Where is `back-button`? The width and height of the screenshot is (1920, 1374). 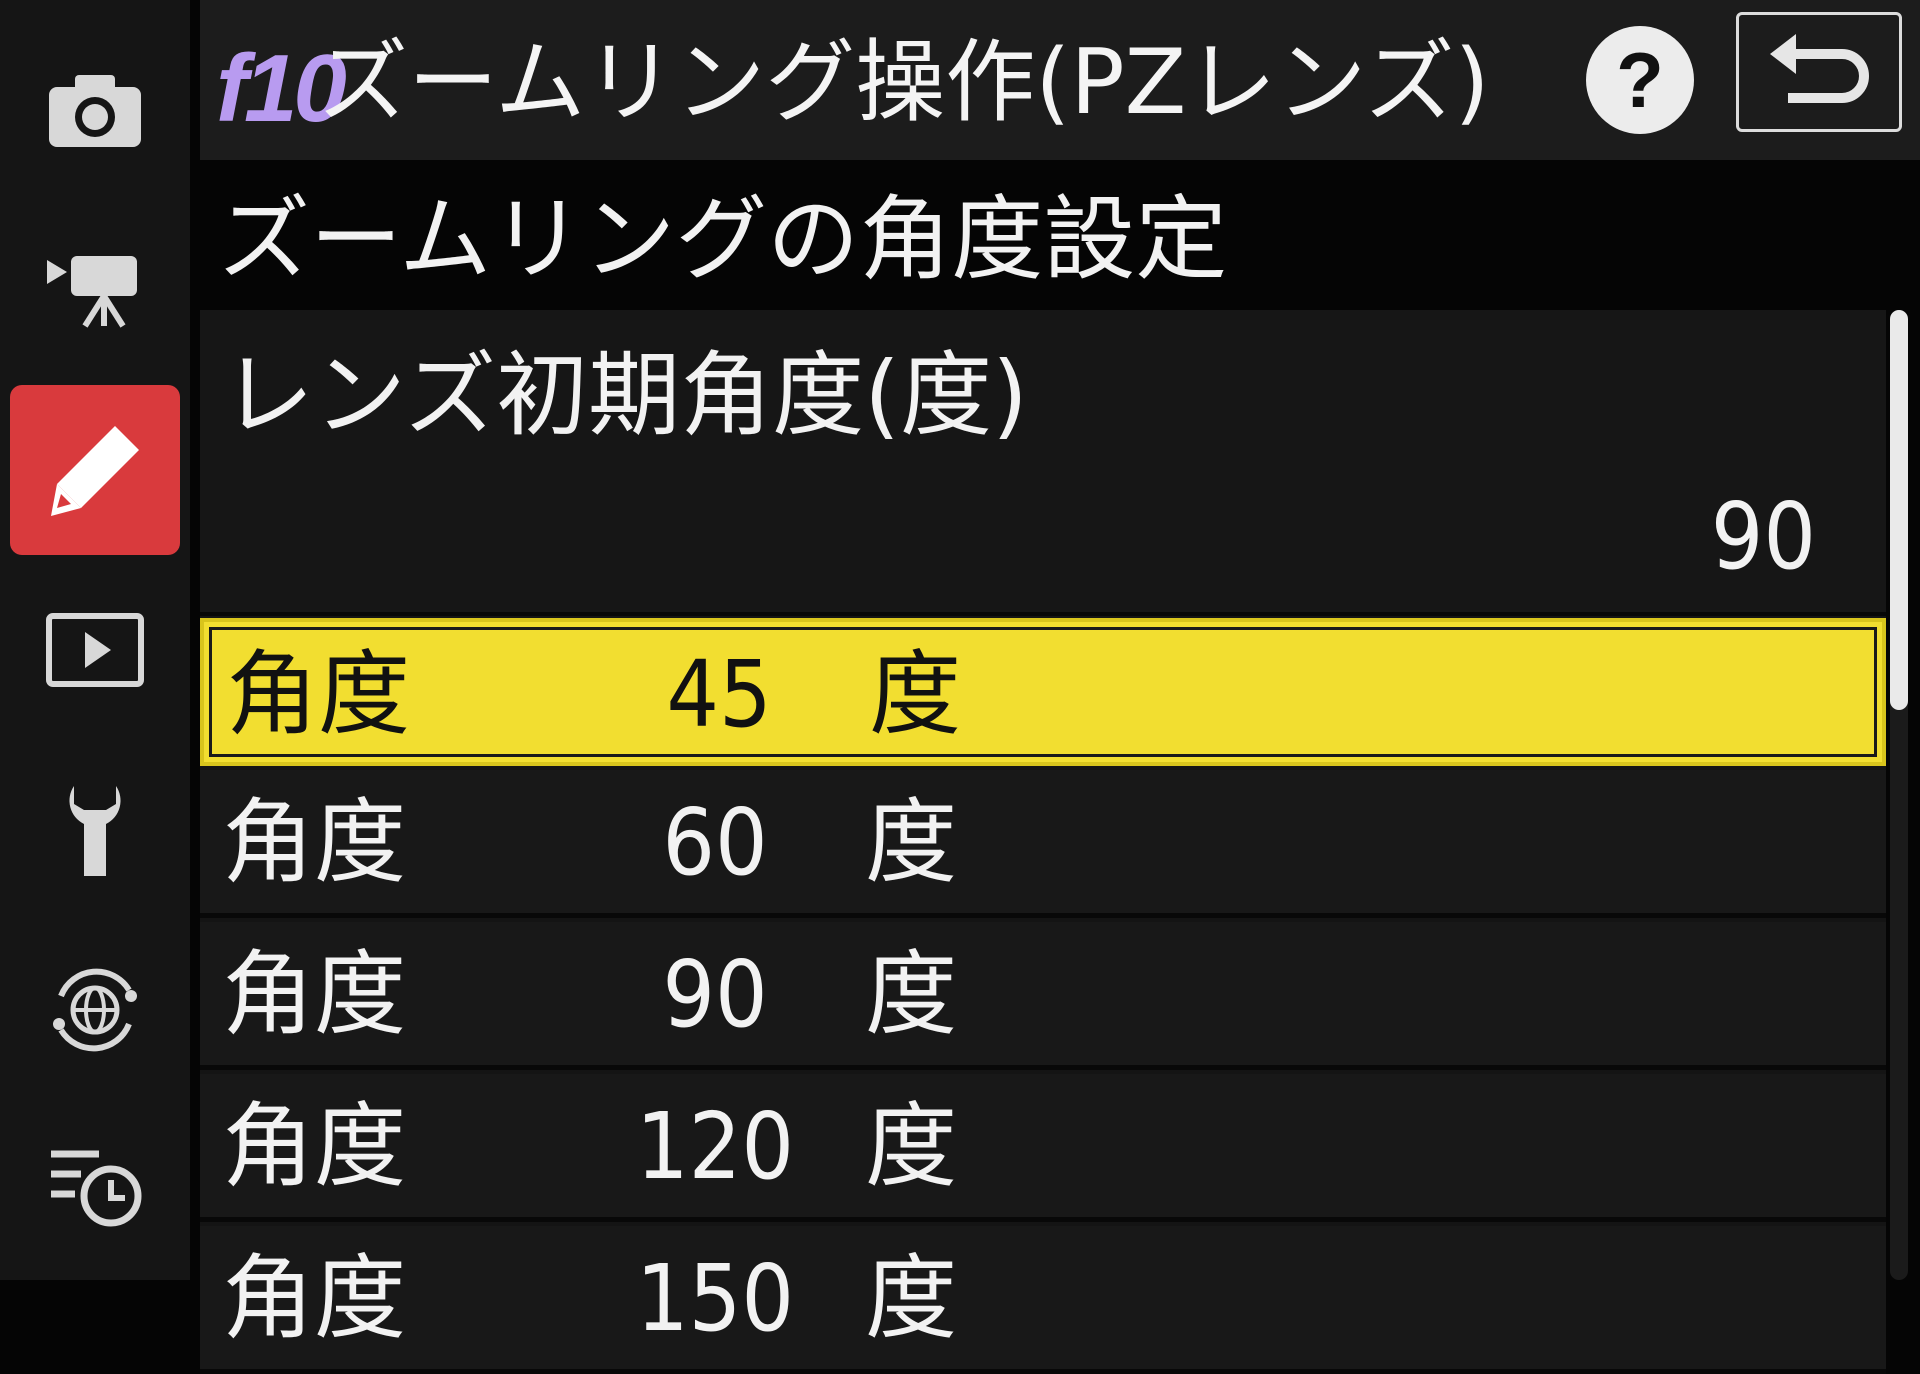 back-button is located at coordinates (1819, 72).